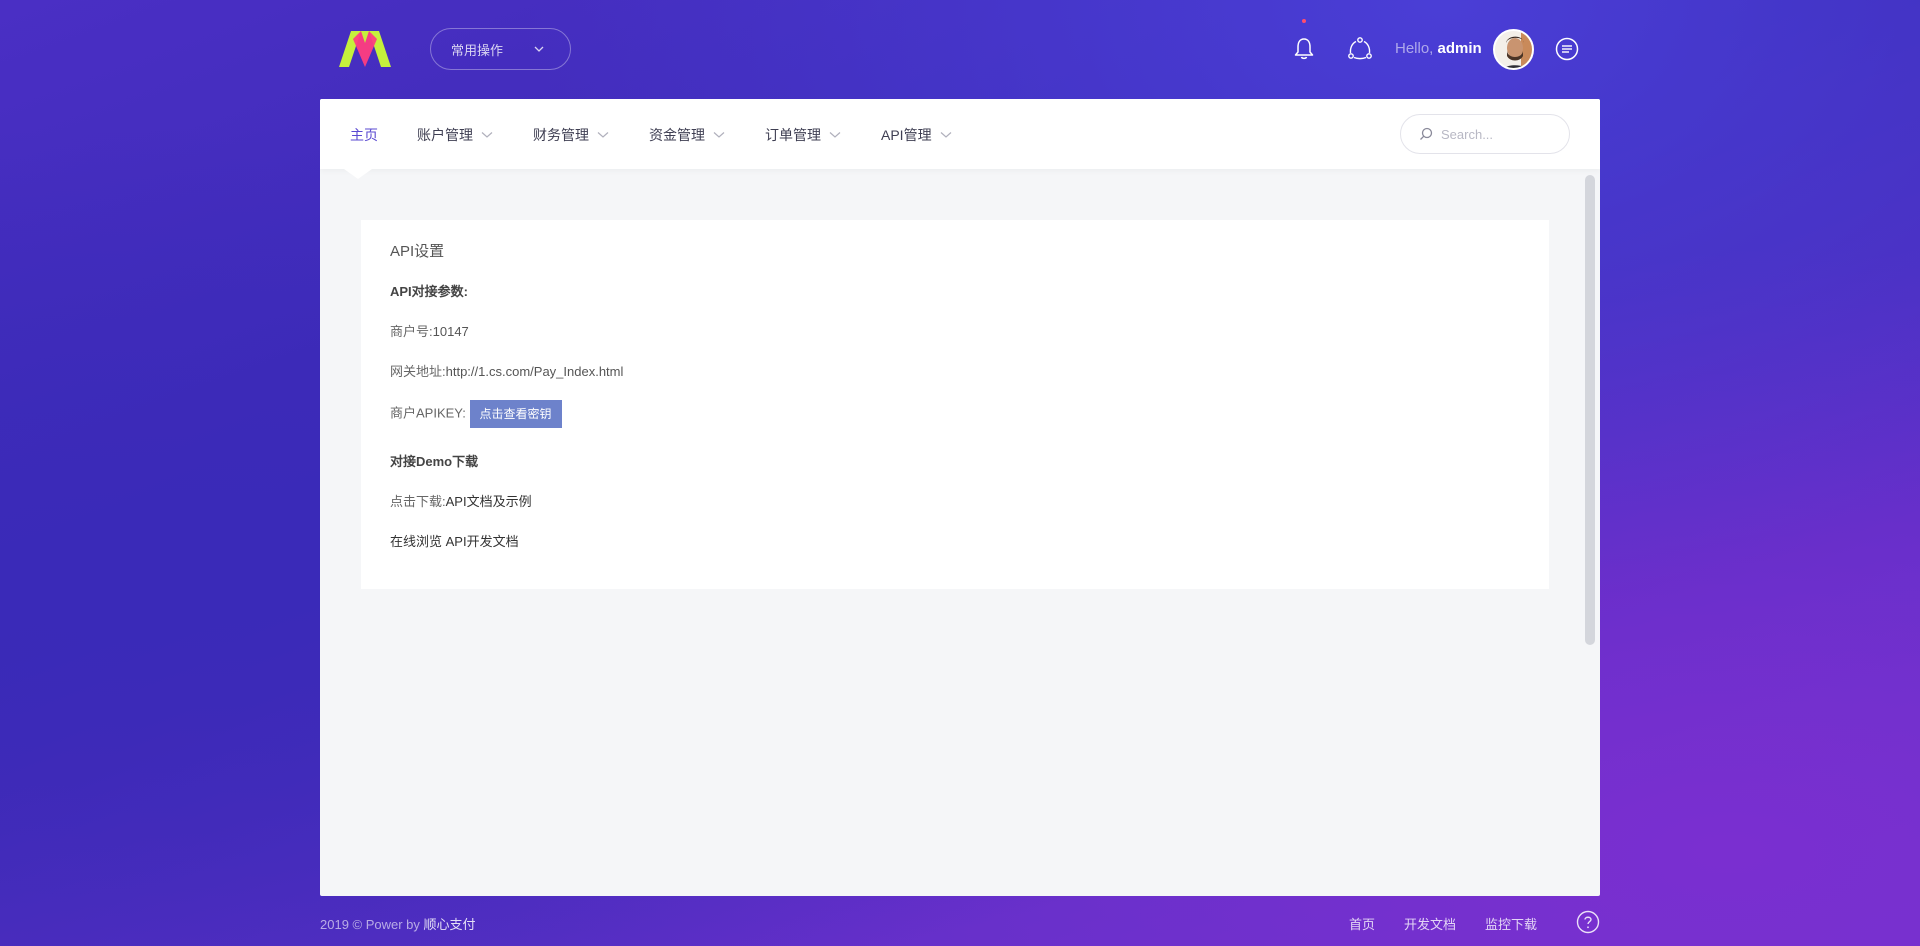 The image size is (1920, 946). I want to click on copyright-text: 2019 © Power by, so click(370, 924).